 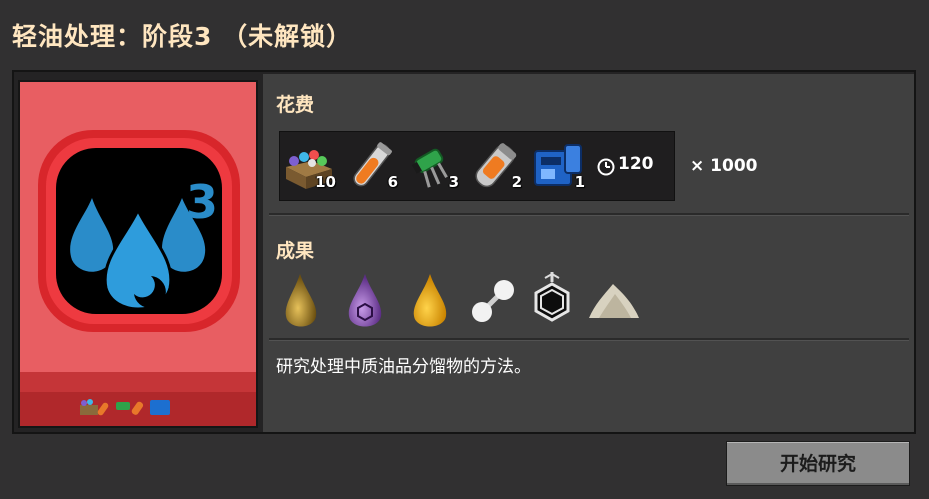 I want to click on research-count: × 1000, so click(x=724, y=166).